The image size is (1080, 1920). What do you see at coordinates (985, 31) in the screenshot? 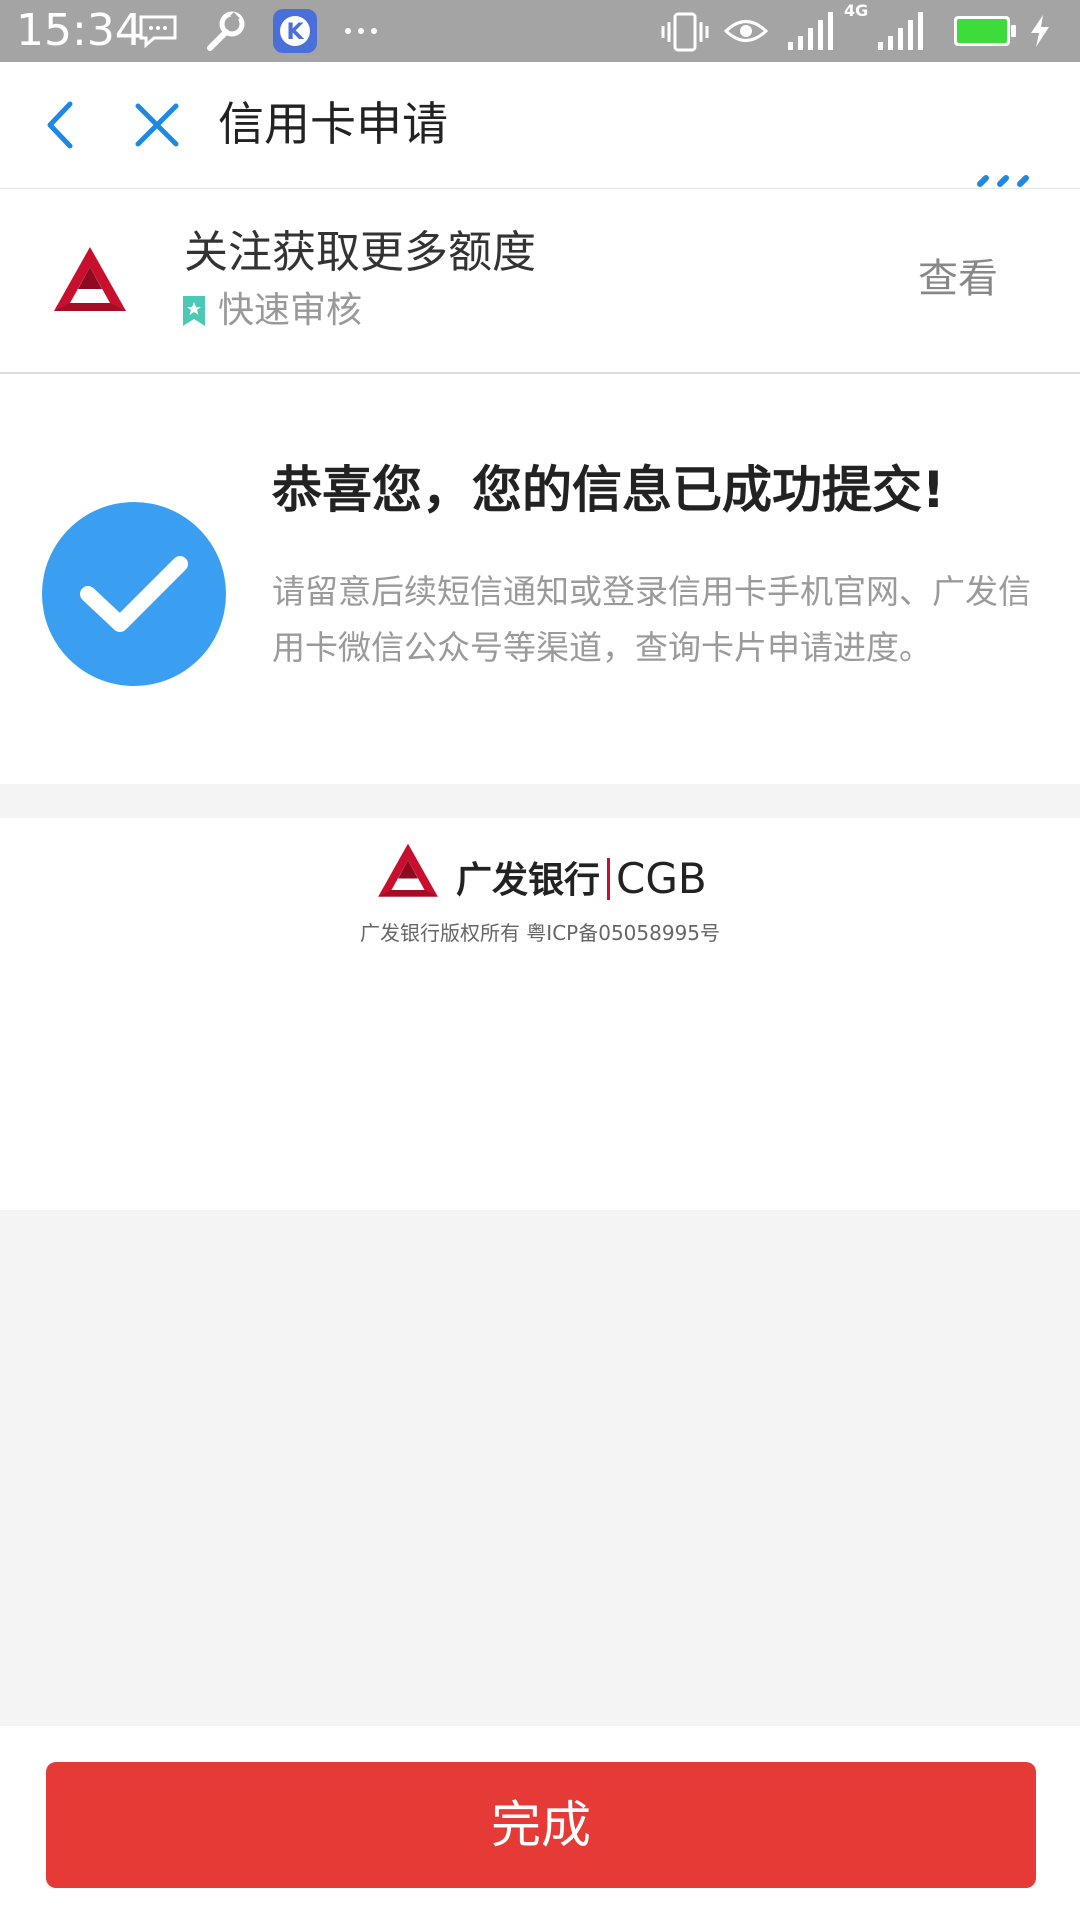
I see `battery-icon` at bounding box center [985, 31].